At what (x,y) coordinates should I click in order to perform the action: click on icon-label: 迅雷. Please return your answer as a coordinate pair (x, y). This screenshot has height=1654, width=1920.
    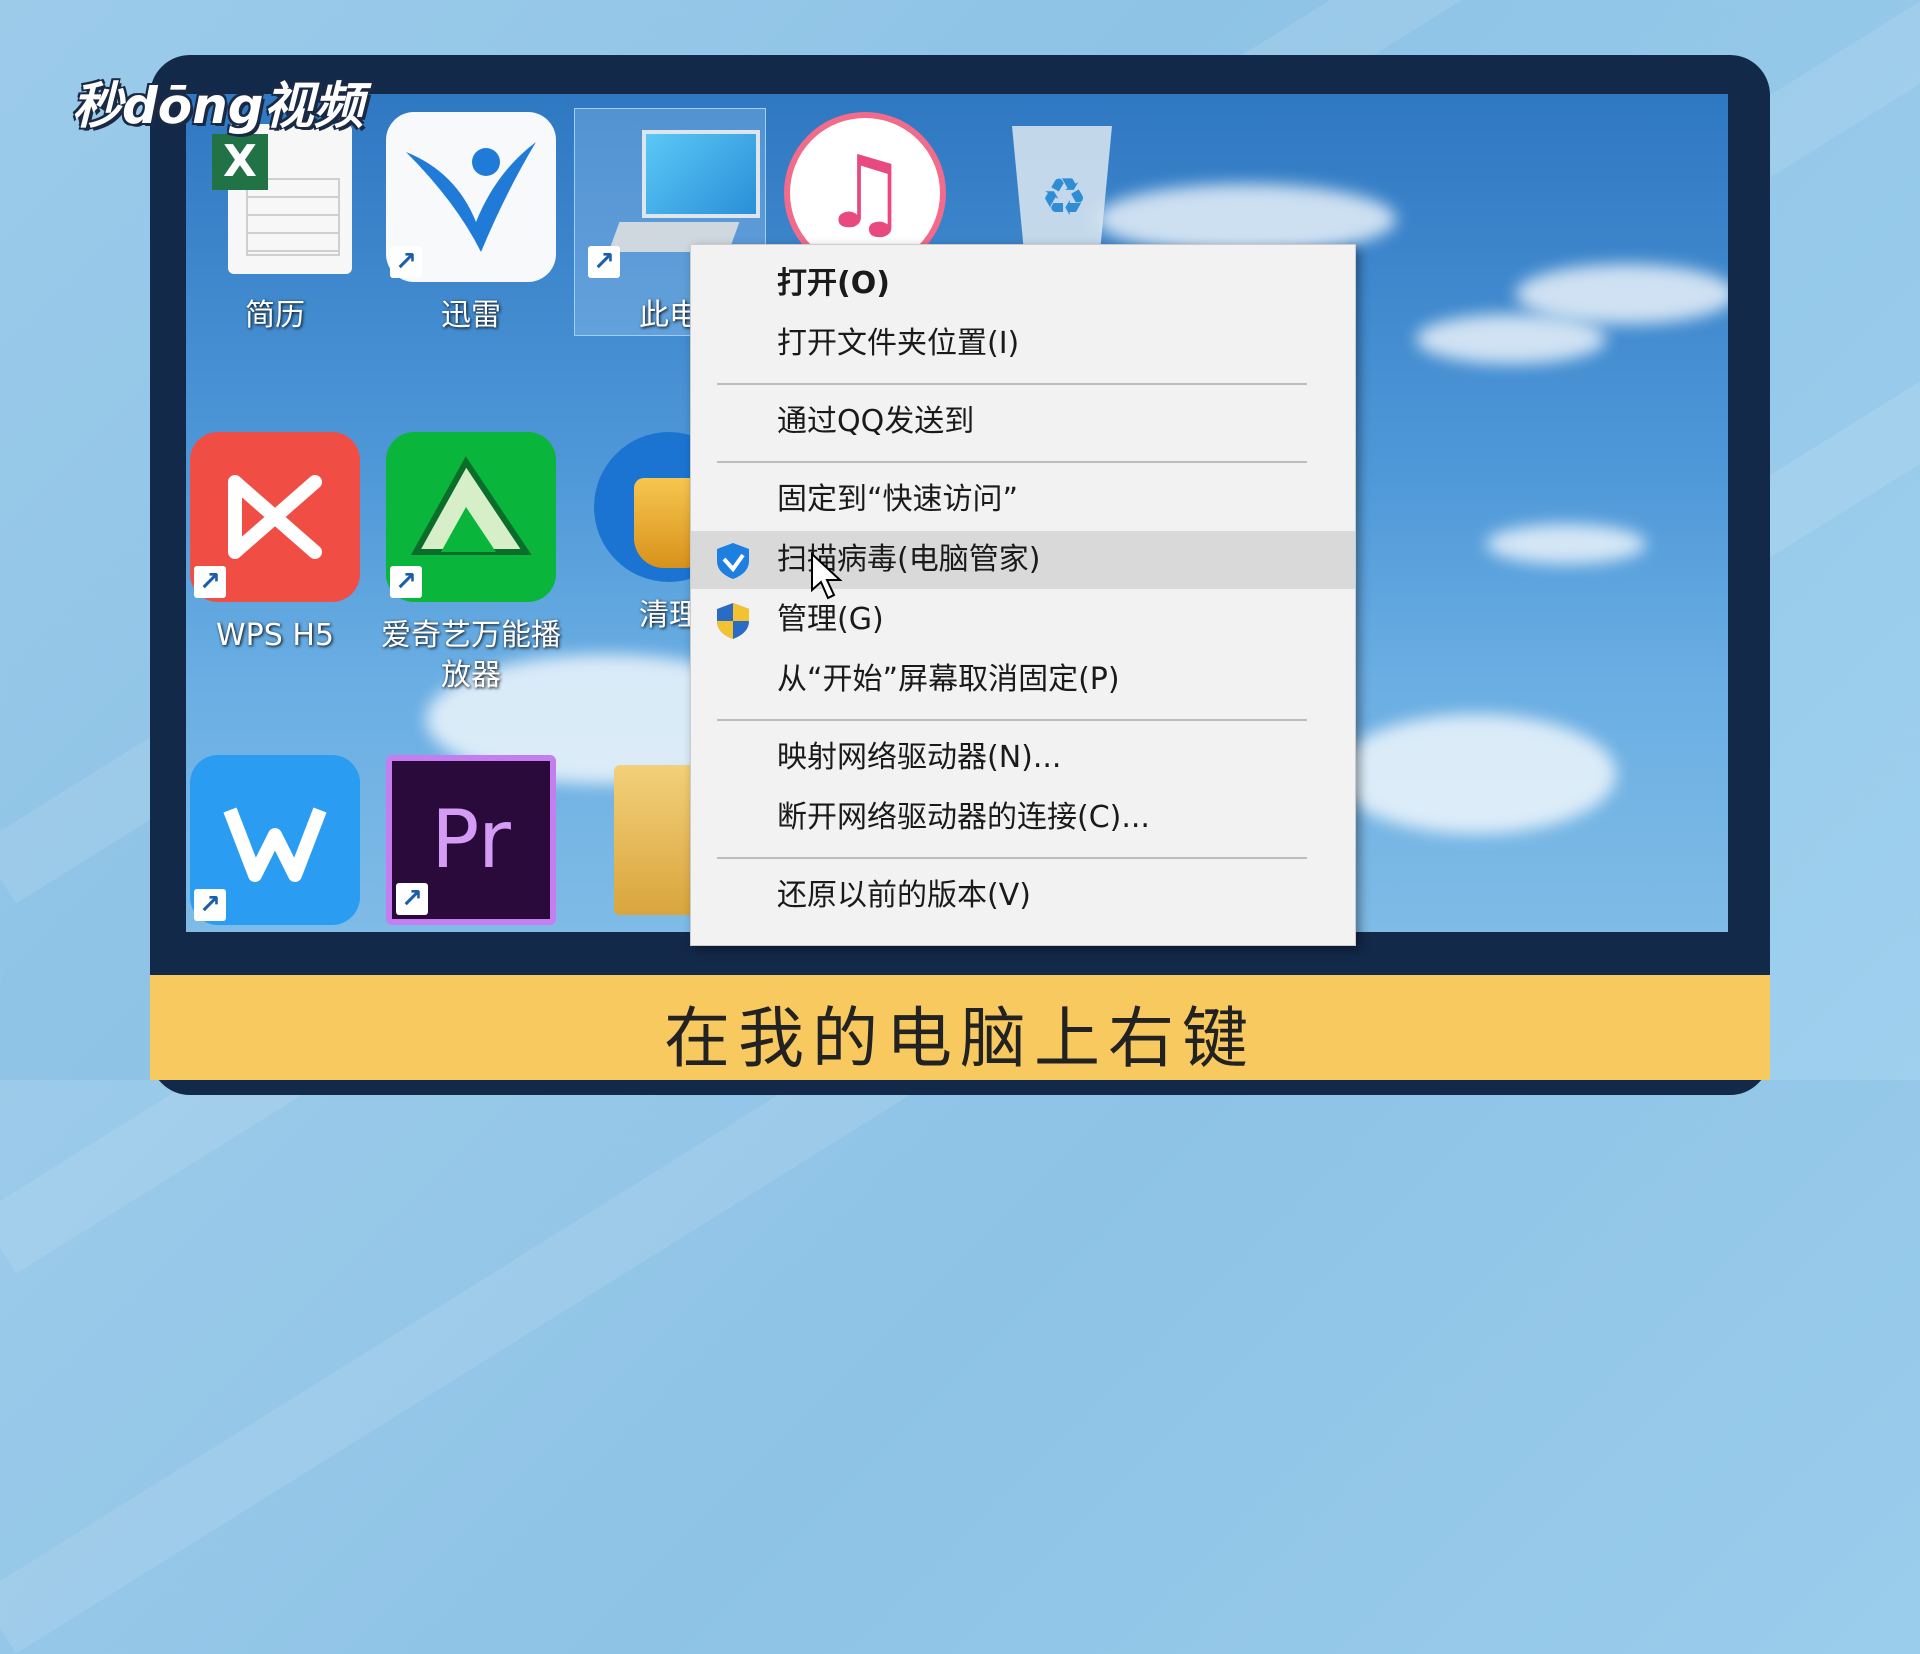
    Looking at the image, I should click on (471, 315).